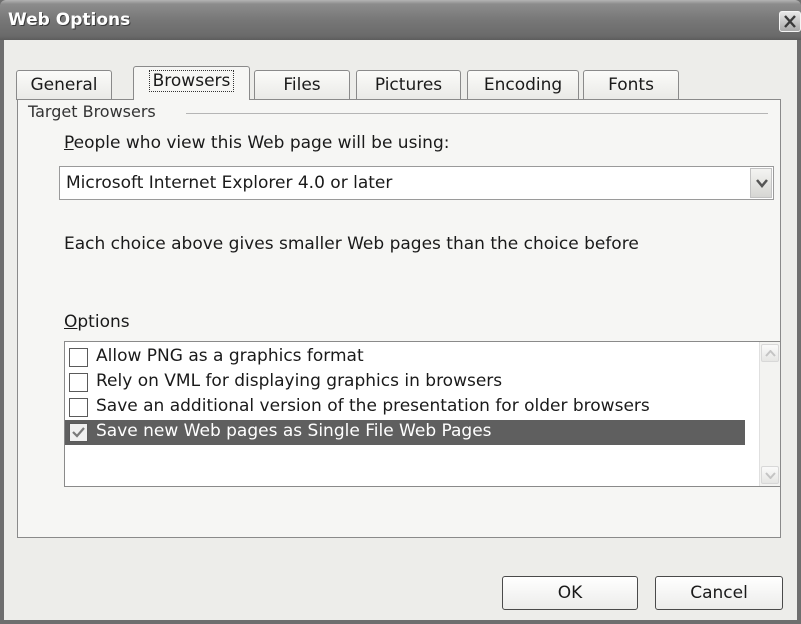  I want to click on tab-label: General, so click(64, 85).